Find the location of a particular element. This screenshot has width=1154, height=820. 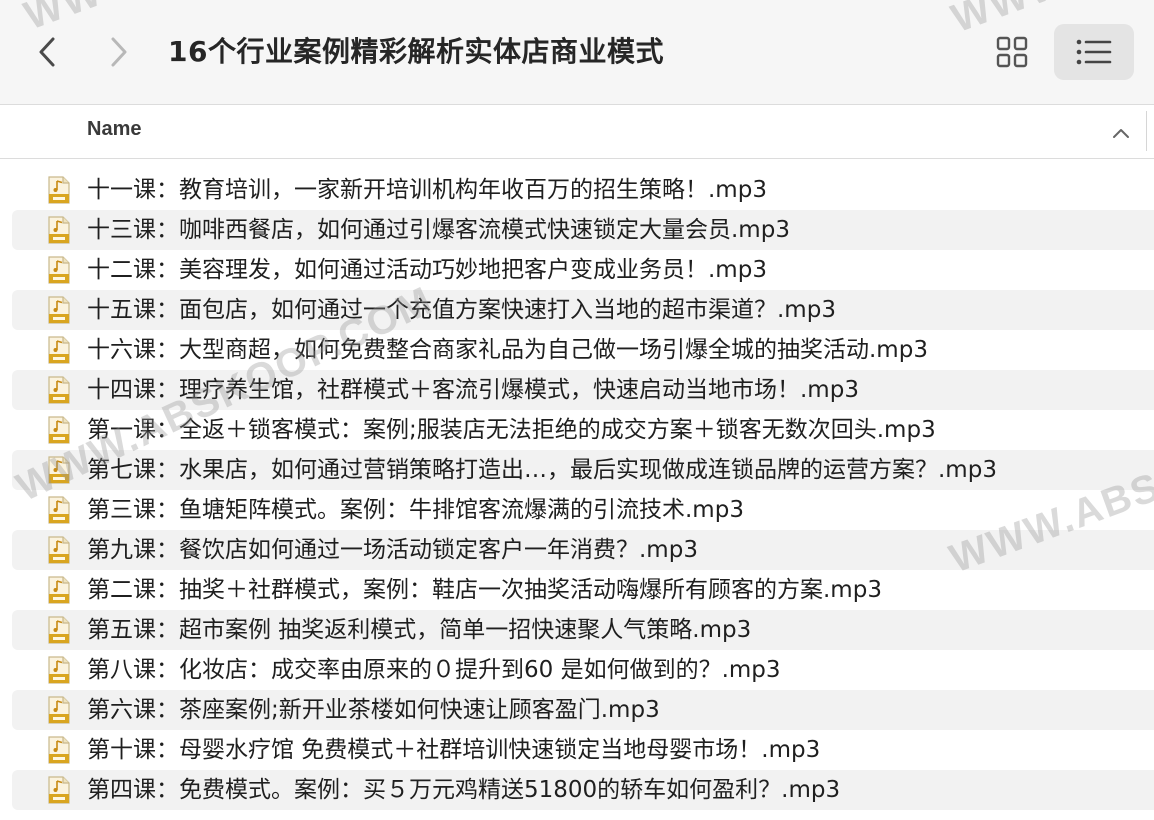

file-name: 第八课：化妆店：成交率由原来的０提升到60 是如何做到的？.mp3 is located at coordinates (434, 670).